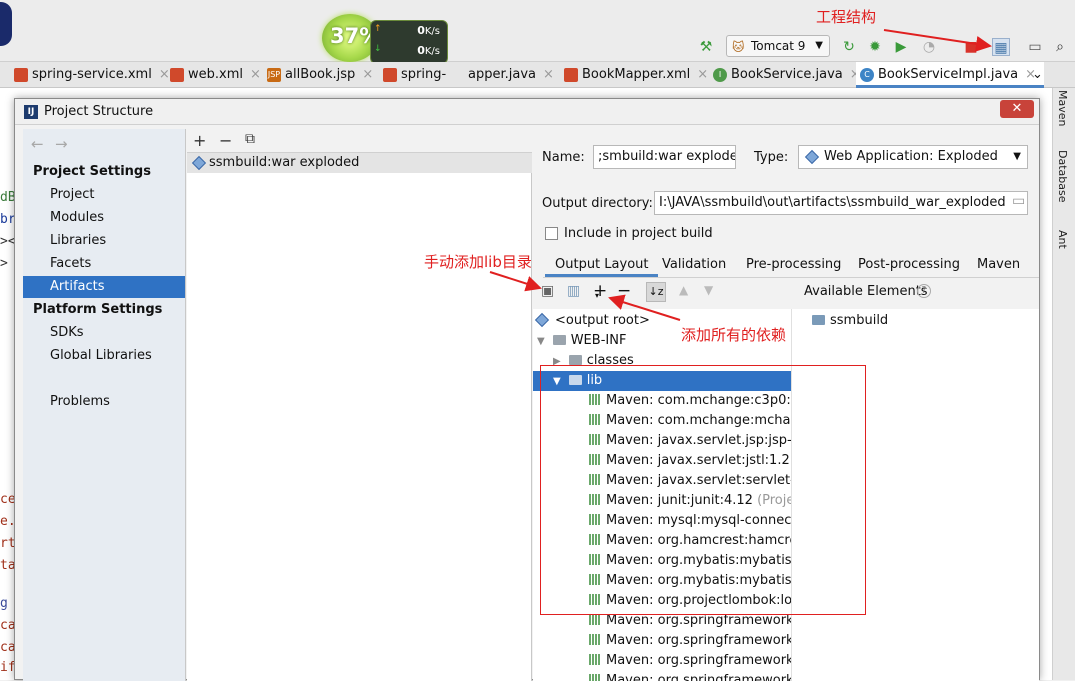 The height and width of the screenshot is (681, 1075). Describe the element at coordinates (412, 75) in the screenshot. I see `editor-tab: spring-` at that location.